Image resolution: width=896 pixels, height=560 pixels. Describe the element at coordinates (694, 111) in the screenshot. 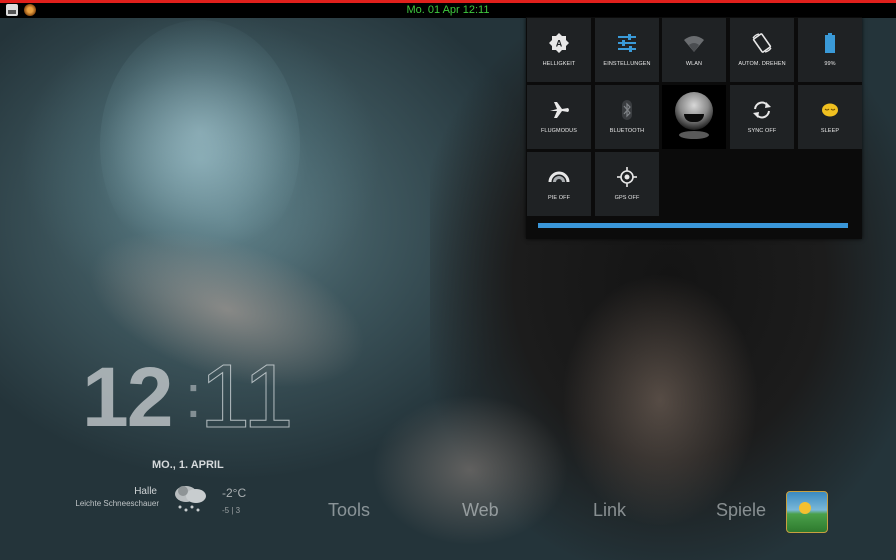

I see `avatar` at that location.